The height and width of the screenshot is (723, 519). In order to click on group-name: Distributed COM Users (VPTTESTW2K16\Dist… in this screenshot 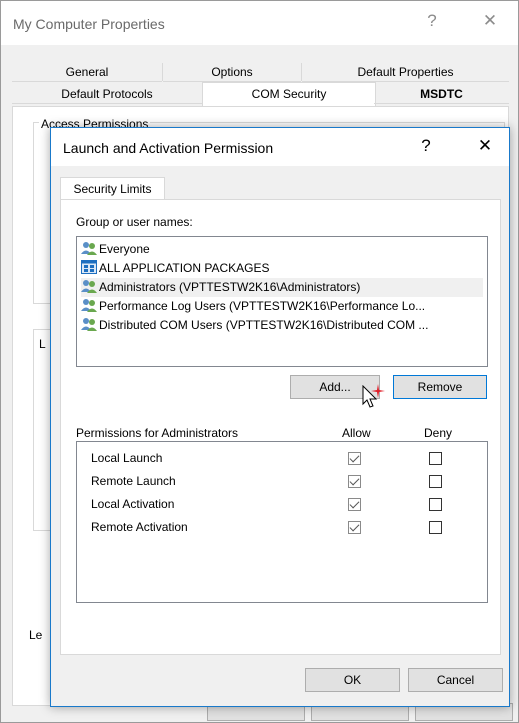, I will do `click(264, 325)`.